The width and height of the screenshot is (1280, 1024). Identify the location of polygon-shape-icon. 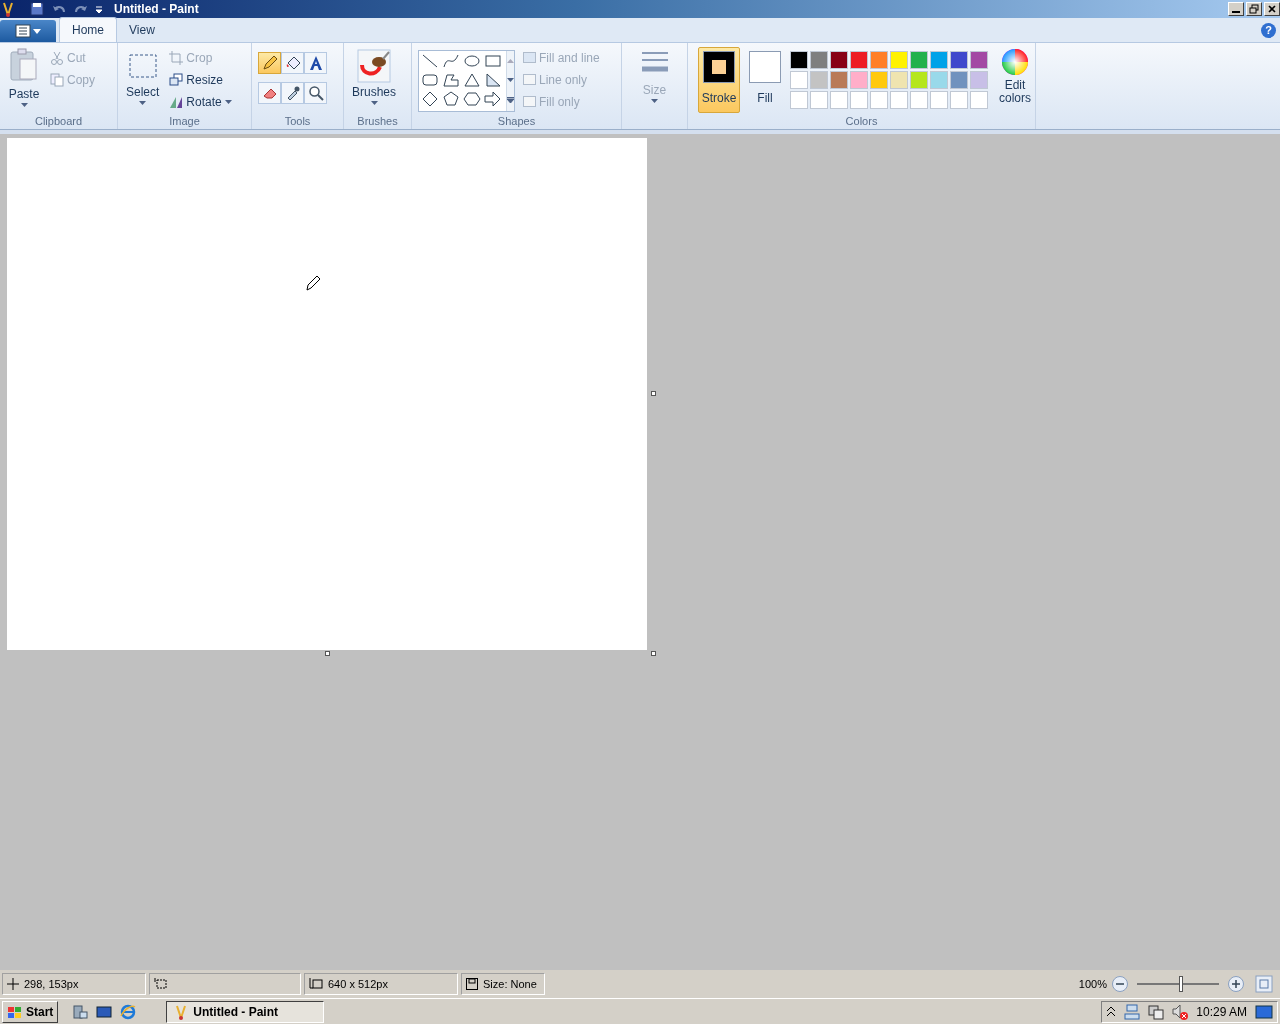
(451, 80).